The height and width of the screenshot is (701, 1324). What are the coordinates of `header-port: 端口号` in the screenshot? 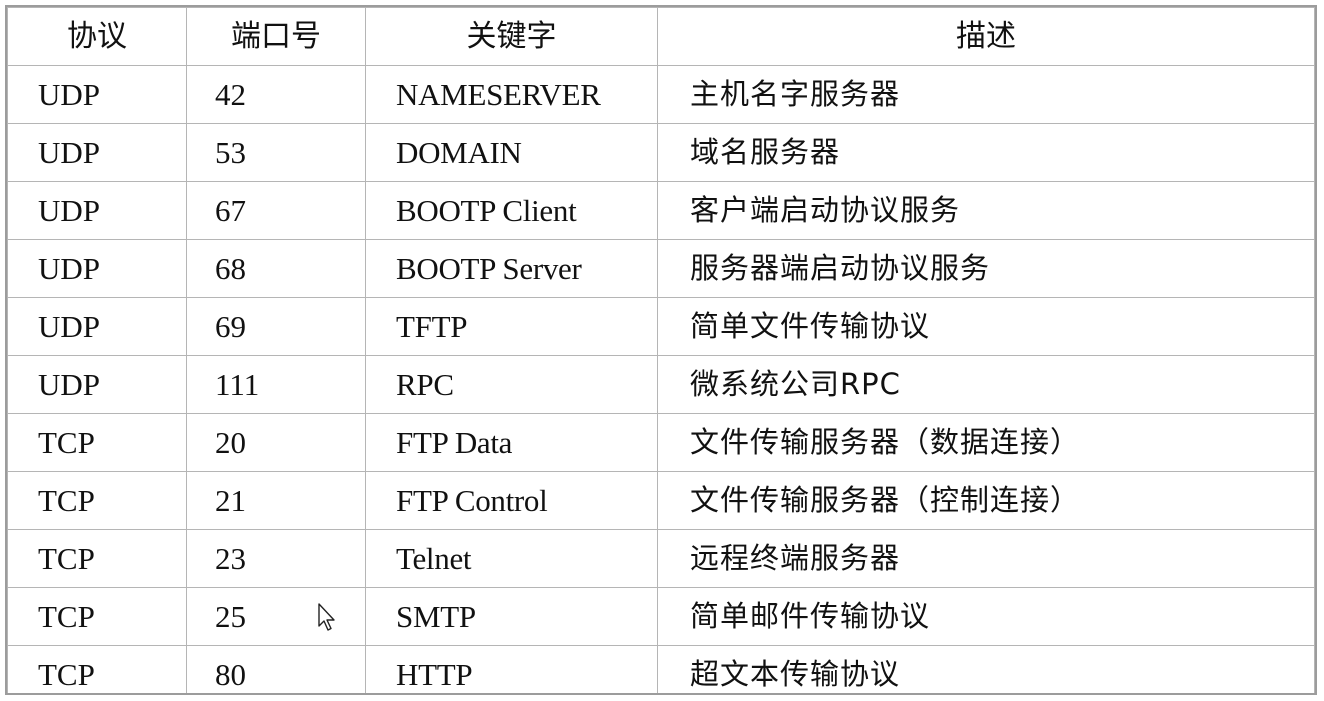 It's located at (276, 36).